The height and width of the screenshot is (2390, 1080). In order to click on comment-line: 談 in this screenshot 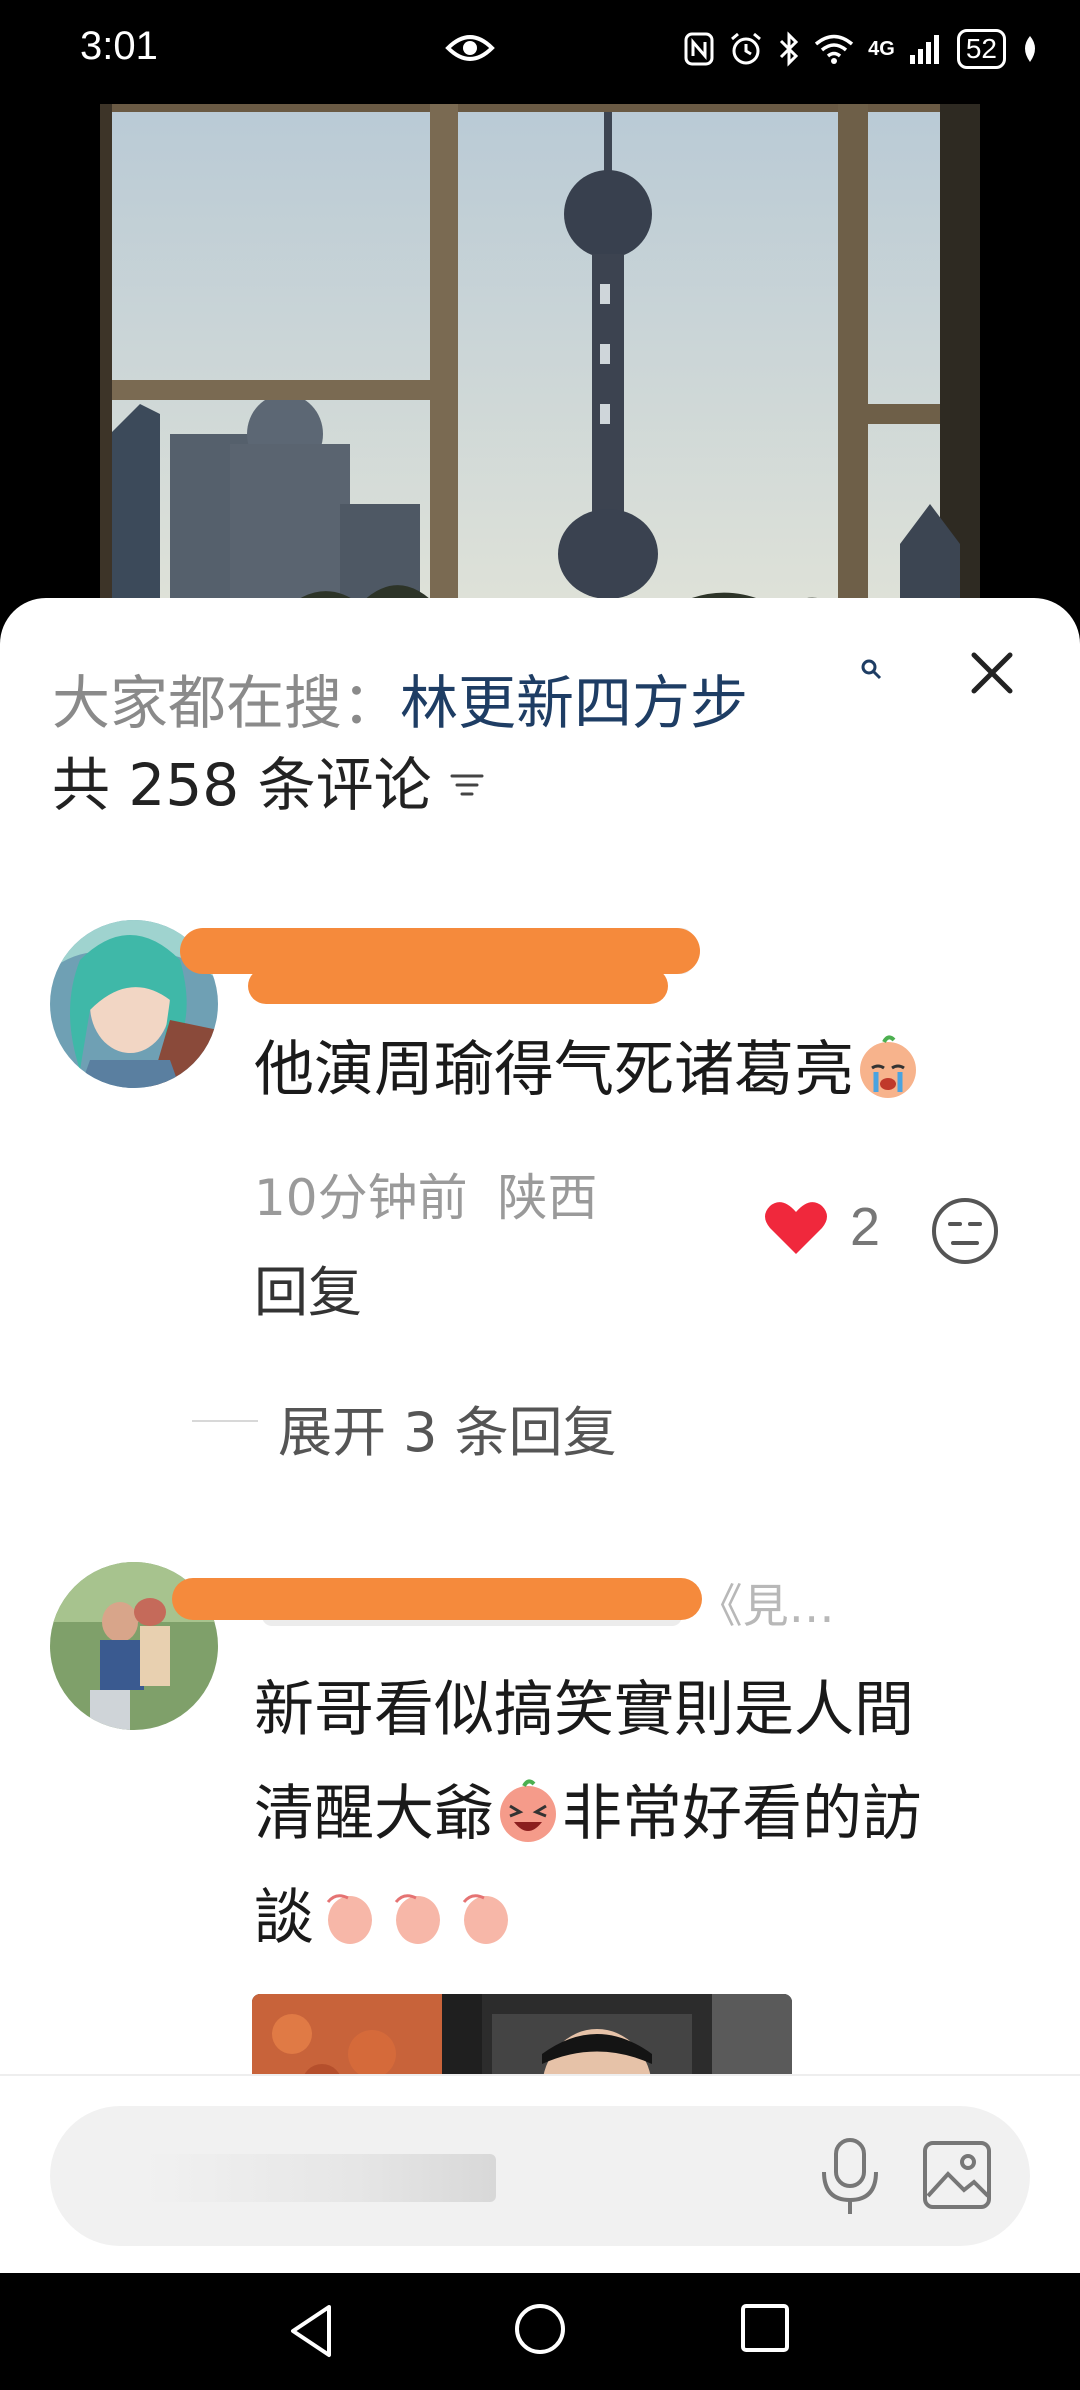, I will do `click(588, 1918)`.